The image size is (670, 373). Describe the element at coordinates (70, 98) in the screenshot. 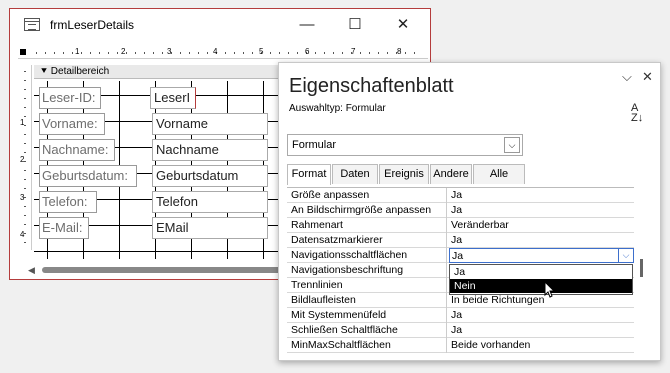

I see `label-leser-id: Leser-ID:` at that location.